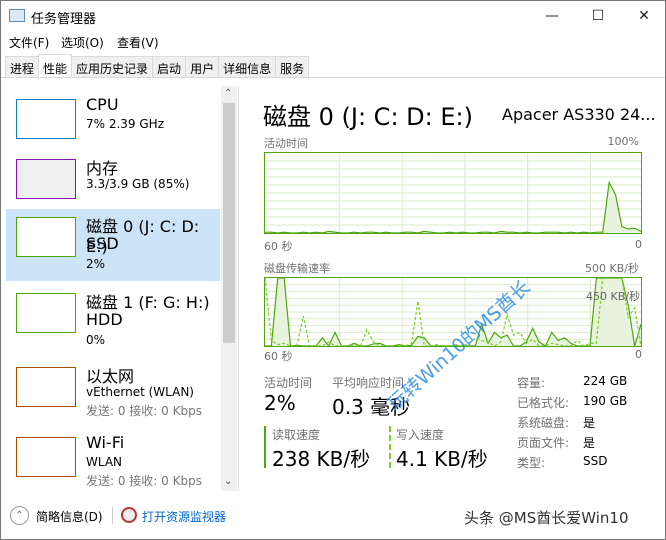  Describe the element at coordinates (102, 168) in the screenshot. I see `sidebar-item-name: 内存` at that location.